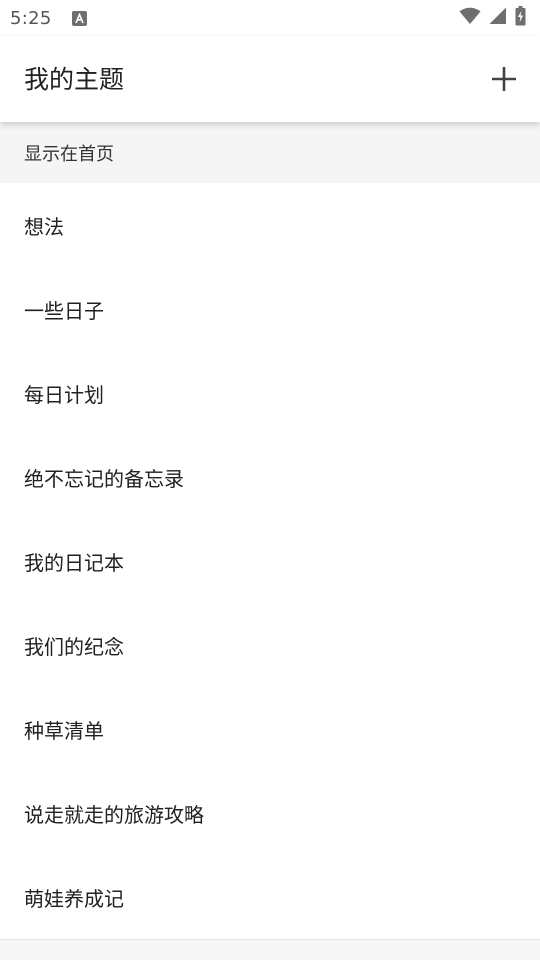 This screenshot has height=960, width=540. Describe the element at coordinates (270, 309) in the screenshot. I see `list-item: 一些日子` at that location.